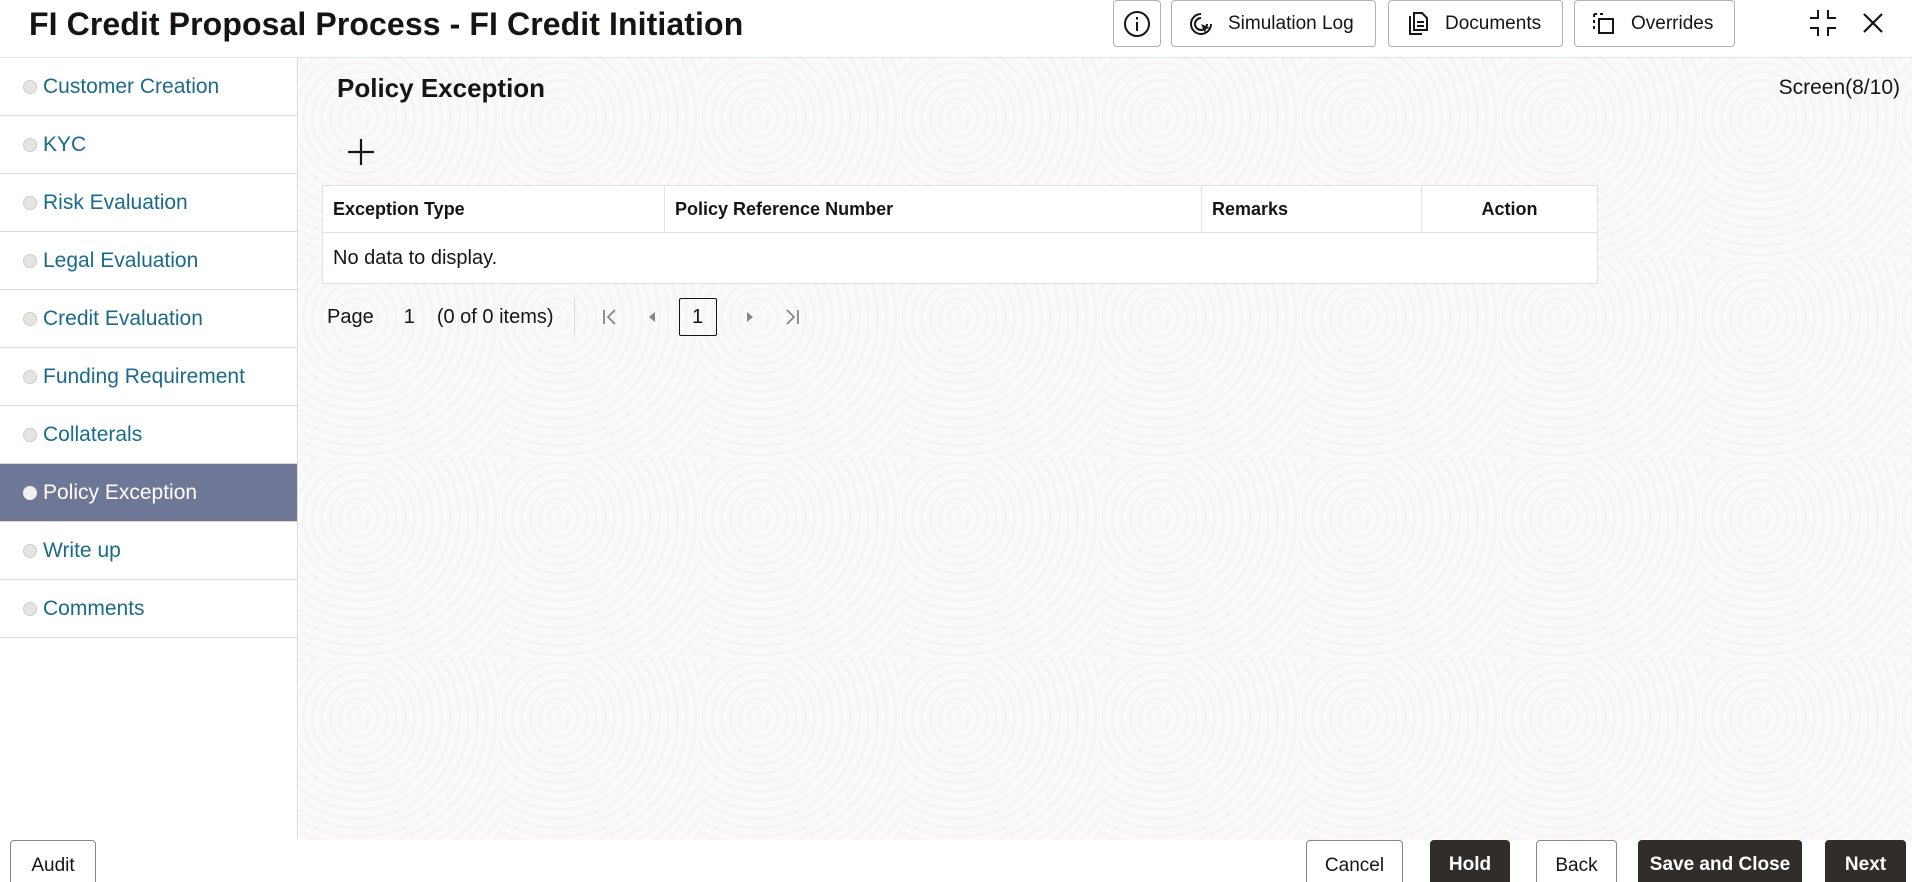 This screenshot has width=1912, height=882. I want to click on page-number: 1, so click(409, 316).